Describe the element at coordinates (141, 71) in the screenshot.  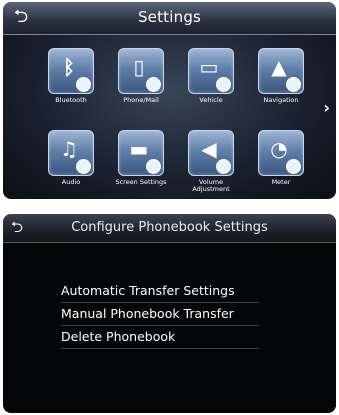
I see `phone-gear-icon: ▯` at that location.